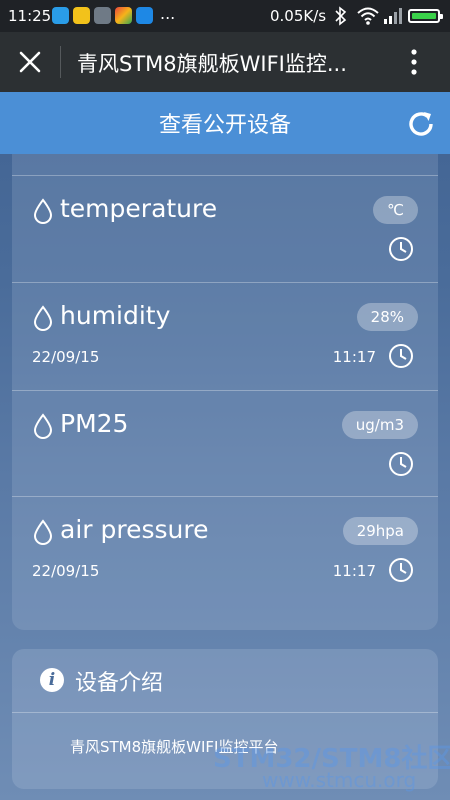 The image size is (450, 800). What do you see at coordinates (339, 780) in the screenshot?
I see `watermark-url: www.stmcu.org` at bounding box center [339, 780].